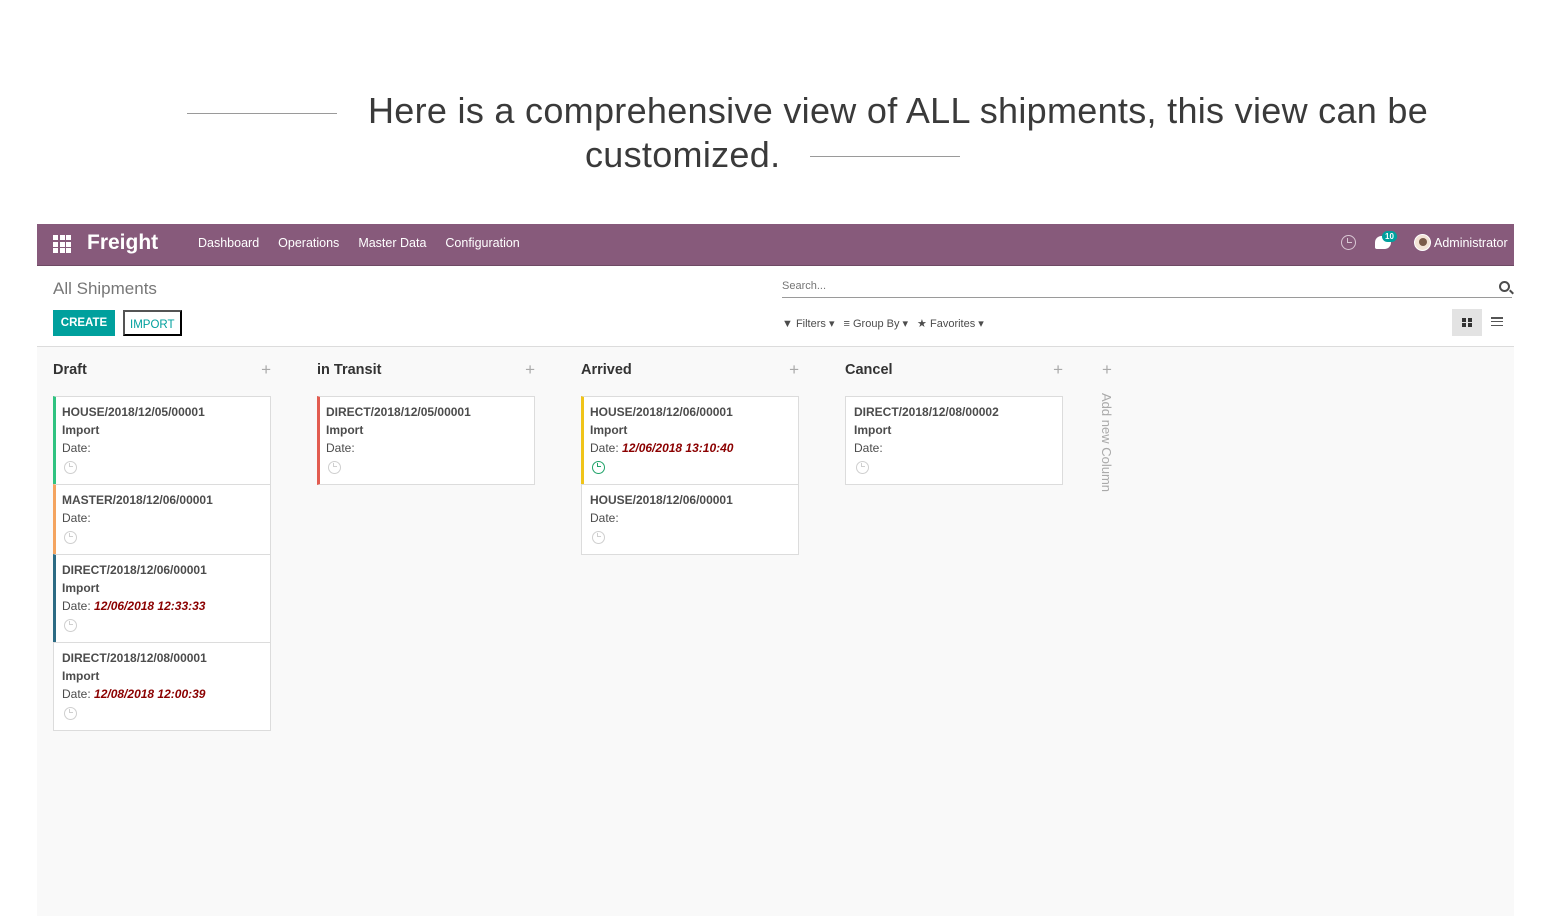  I want to click on card-date: Date: 12/06/2018 12:33:33, so click(162, 608).